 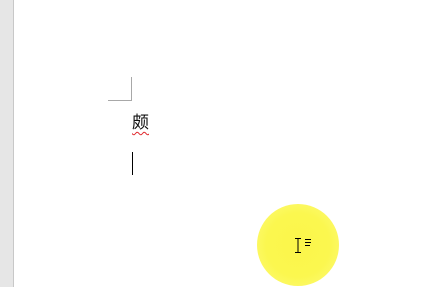 What do you see at coordinates (140, 123) in the screenshot?
I see `document-text-line: 颇` at bounding box center [140, 123].